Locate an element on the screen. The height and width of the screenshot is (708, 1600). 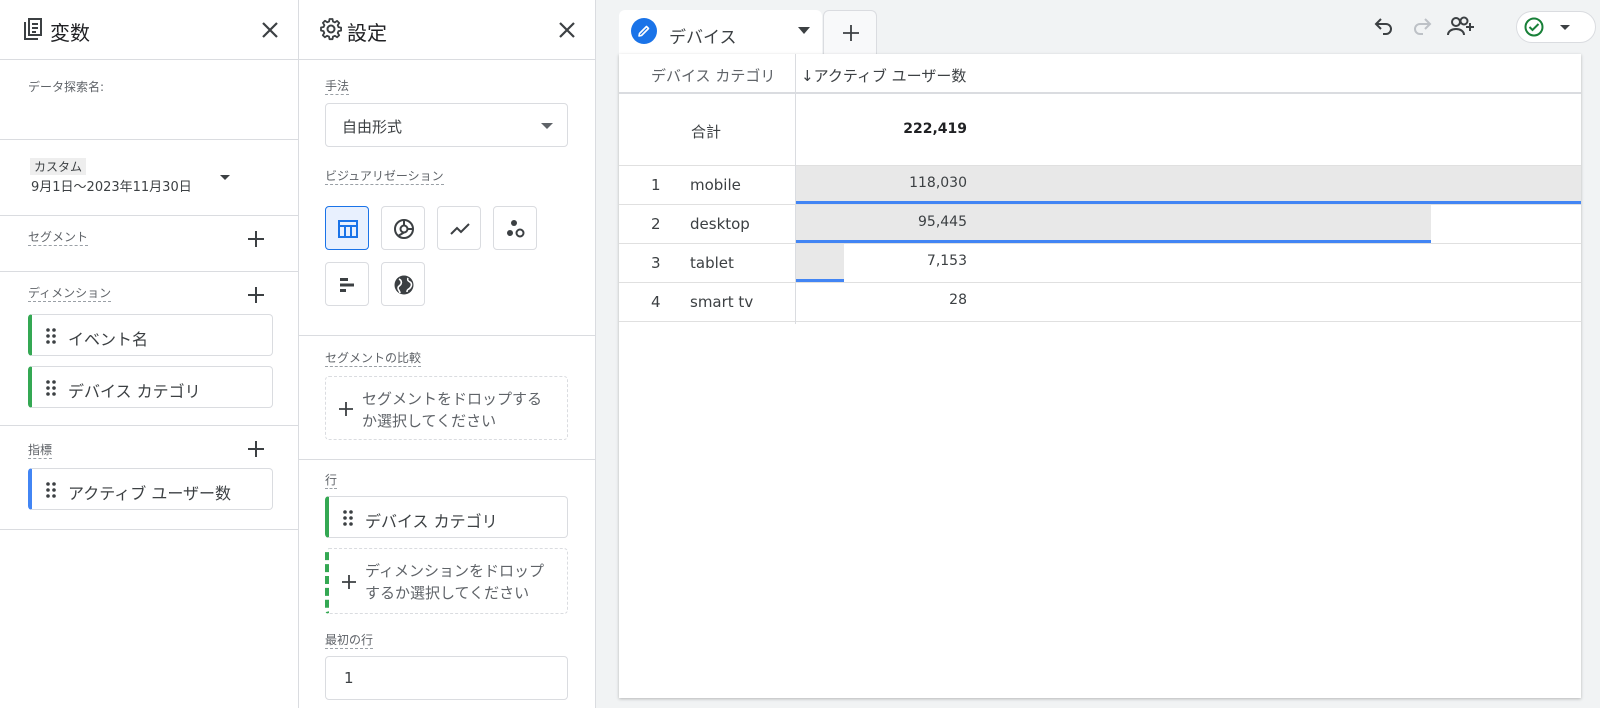
viz-geo-button is located at coordinates (403, 284).